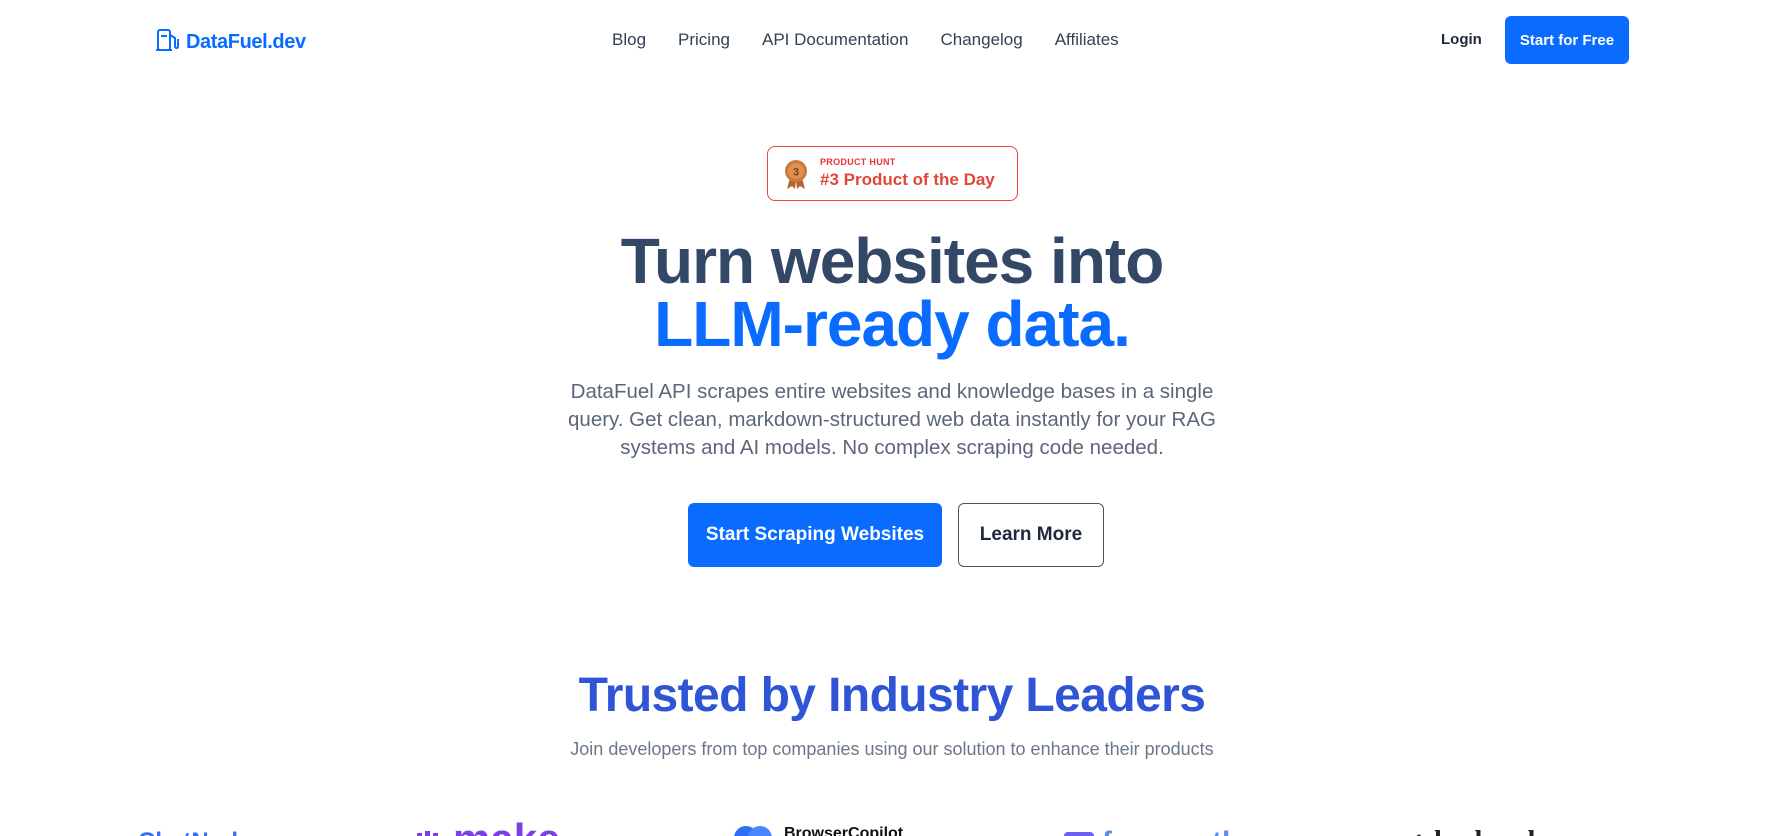 This screenshot has height=836, width=1784. I want to click on logo-frequently: frequently, so click(1155, 831).